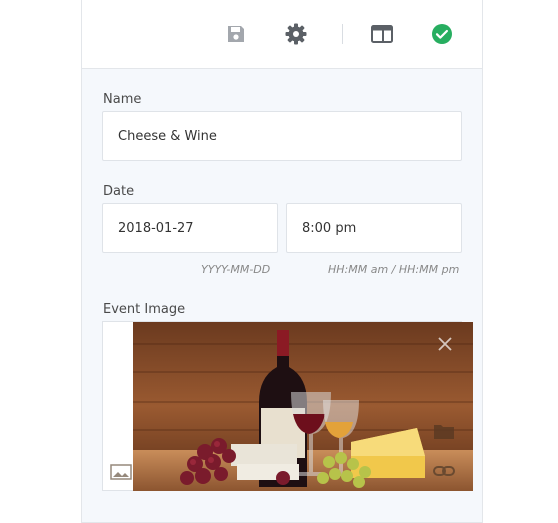 This screenshot has height=523, width=558. Describe the element at coordinates (374, 228) in the screenshot. I see `time-input: 8:00 pm` at that location.